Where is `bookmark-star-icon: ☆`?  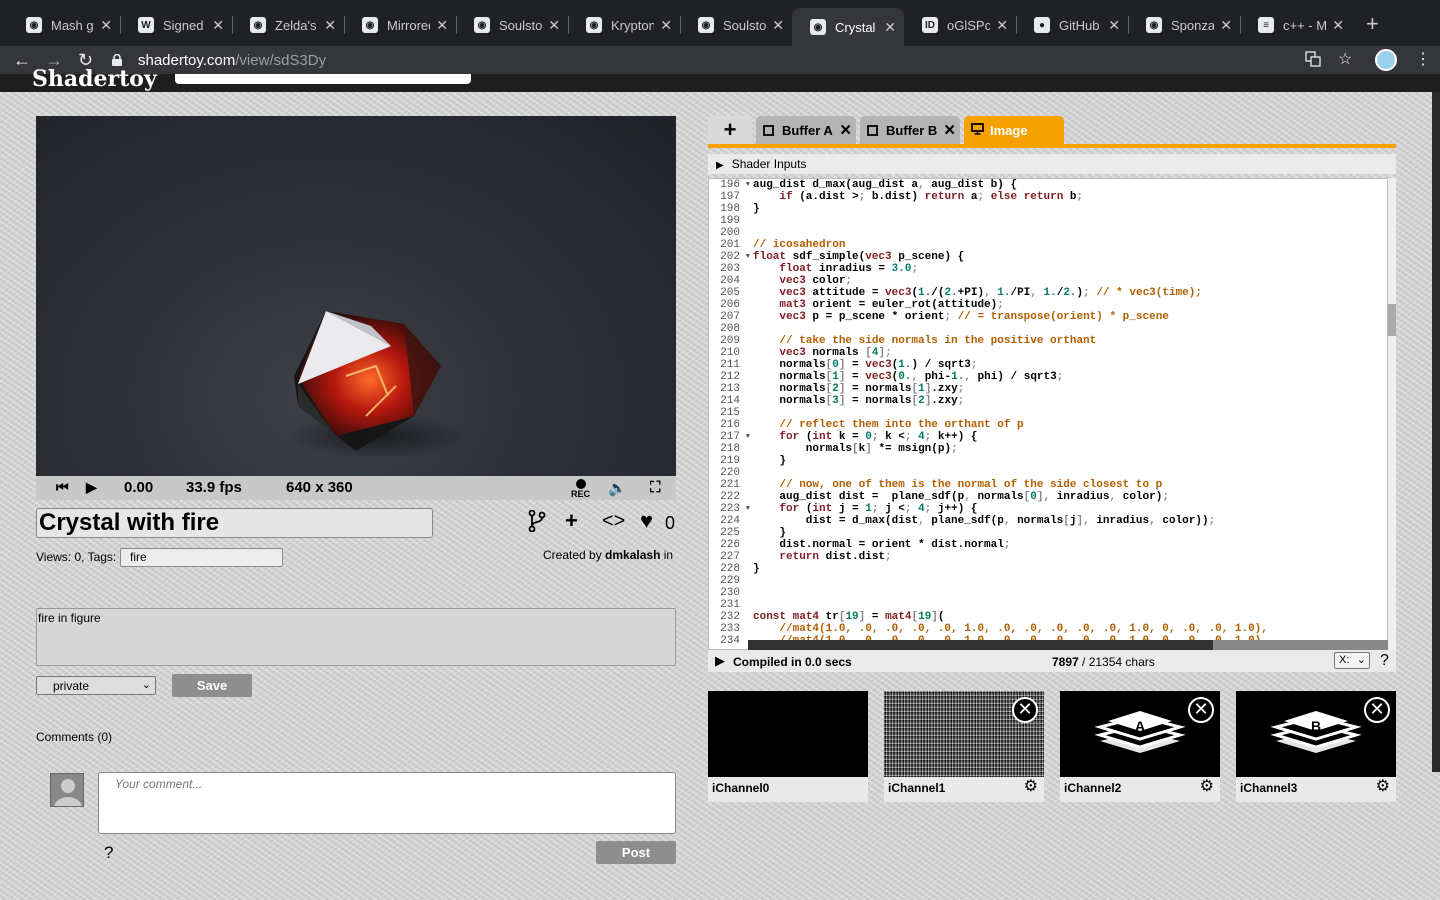 bookmark-star-icon: ☆ is located at coordinates (1345, 60).